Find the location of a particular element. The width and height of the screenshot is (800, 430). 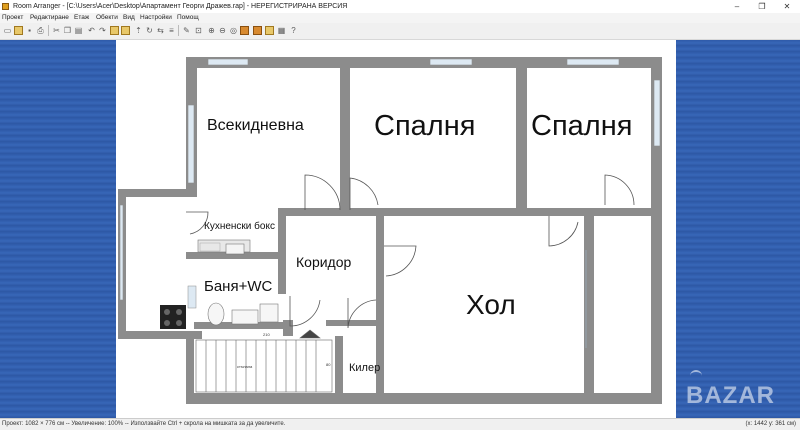

dimension-label: 210 is located at coordinates (266, 334).